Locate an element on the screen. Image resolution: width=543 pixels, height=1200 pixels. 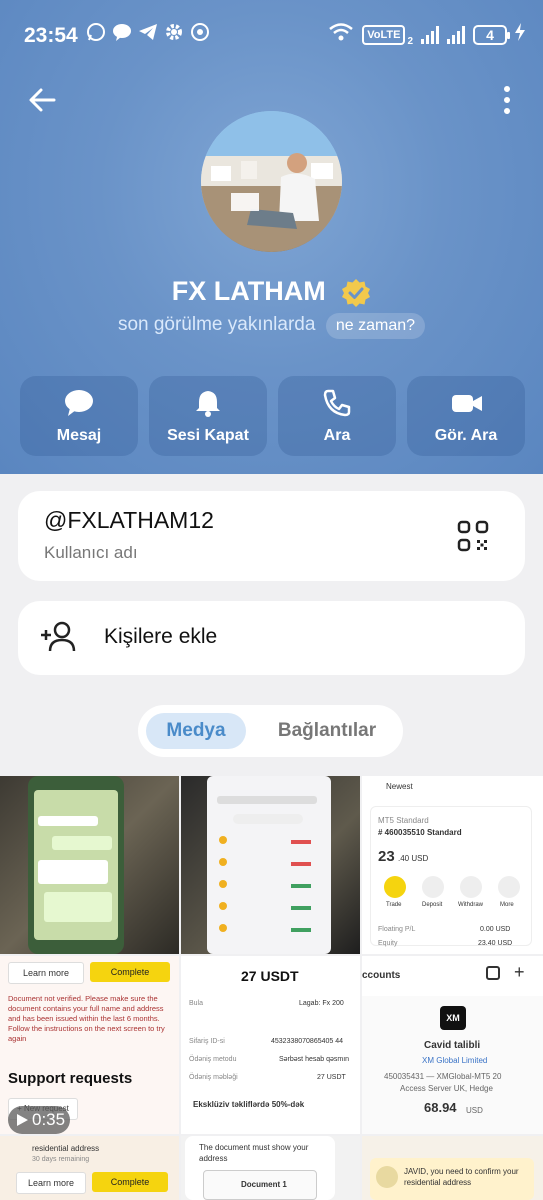
trade-label: Trade is located at coordinates (394, 905).